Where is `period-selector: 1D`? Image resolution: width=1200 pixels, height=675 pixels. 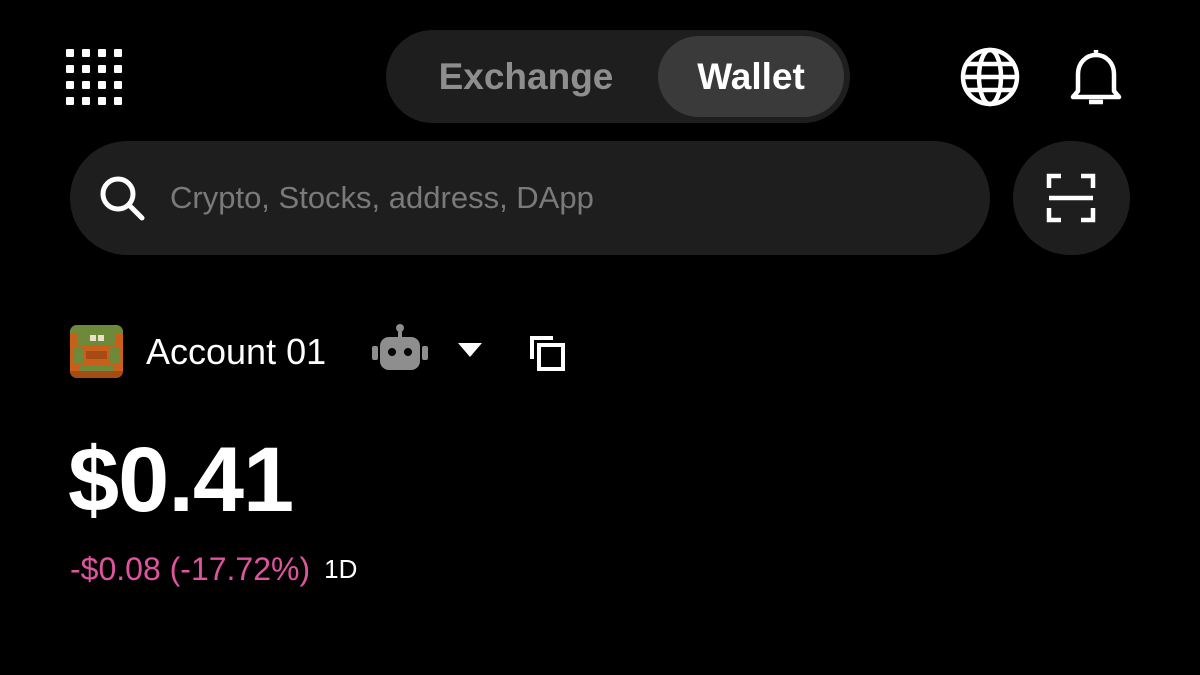
period-selector: 1D is located at coordinates (340, 569).